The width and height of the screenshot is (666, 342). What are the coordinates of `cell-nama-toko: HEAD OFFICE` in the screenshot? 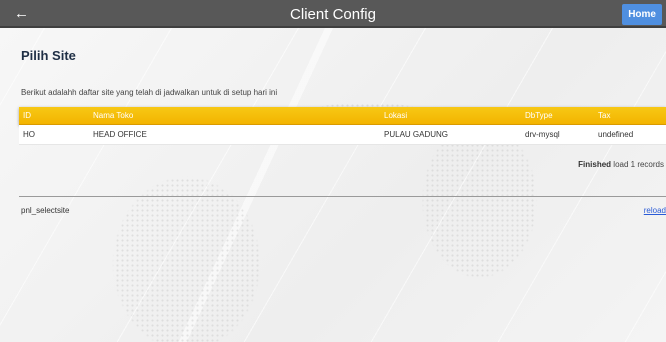 It's located at (120, 134).